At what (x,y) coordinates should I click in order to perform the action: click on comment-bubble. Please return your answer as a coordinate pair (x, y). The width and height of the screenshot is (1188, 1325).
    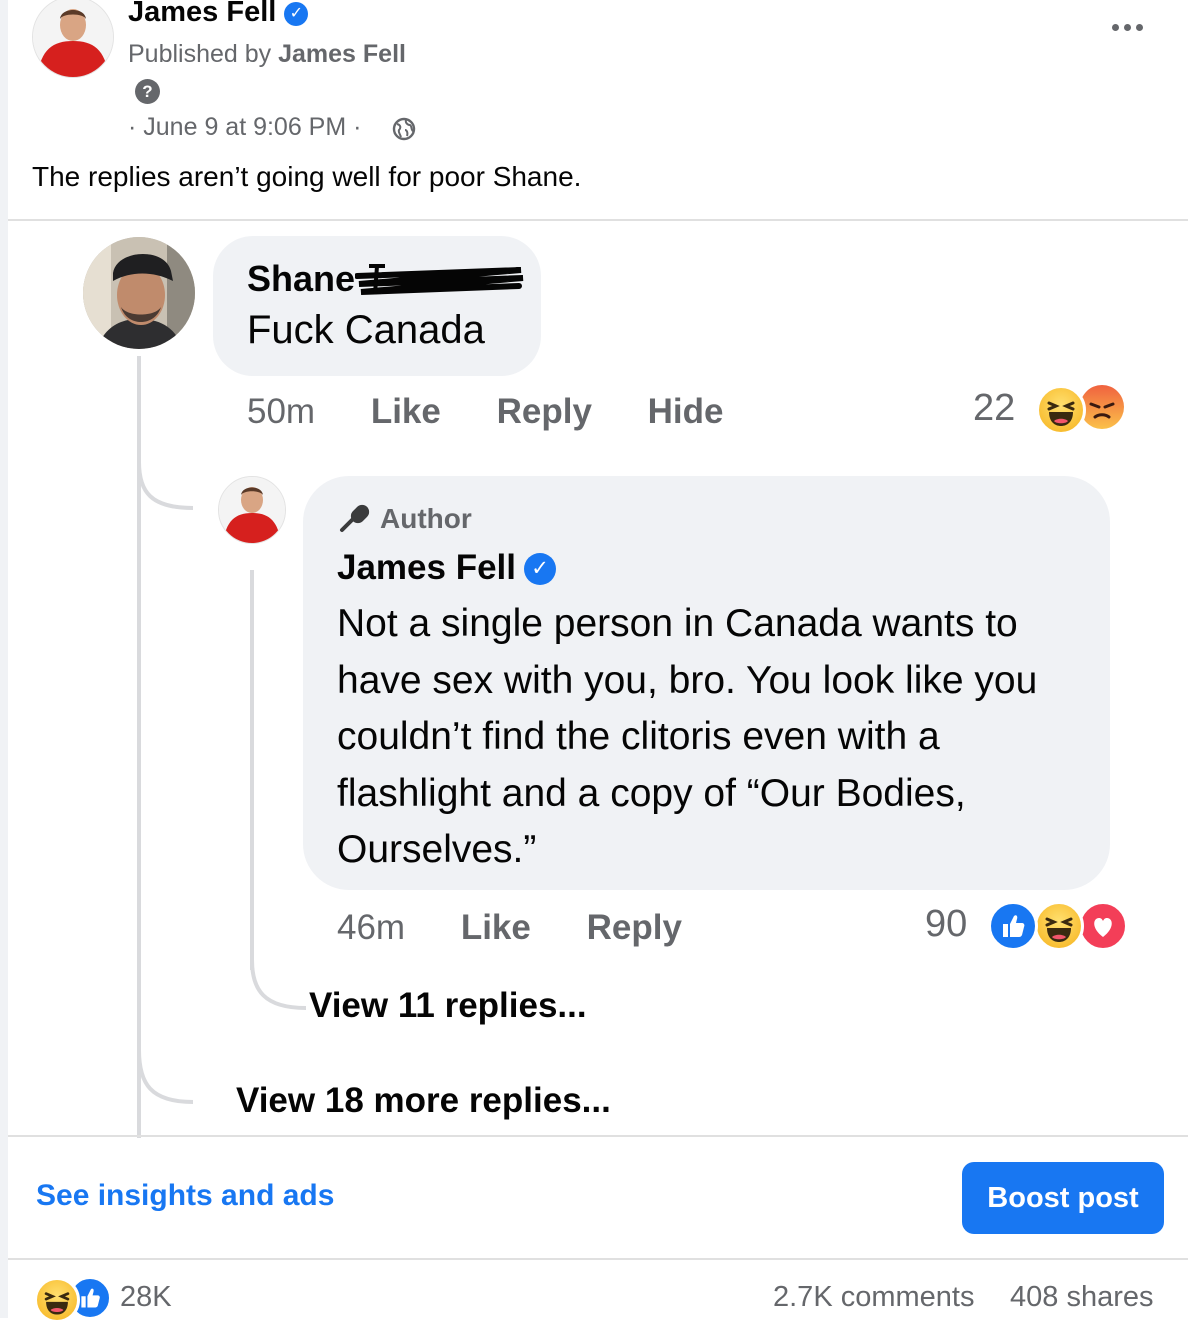
    Looking at the image, I should click on (377, 306).